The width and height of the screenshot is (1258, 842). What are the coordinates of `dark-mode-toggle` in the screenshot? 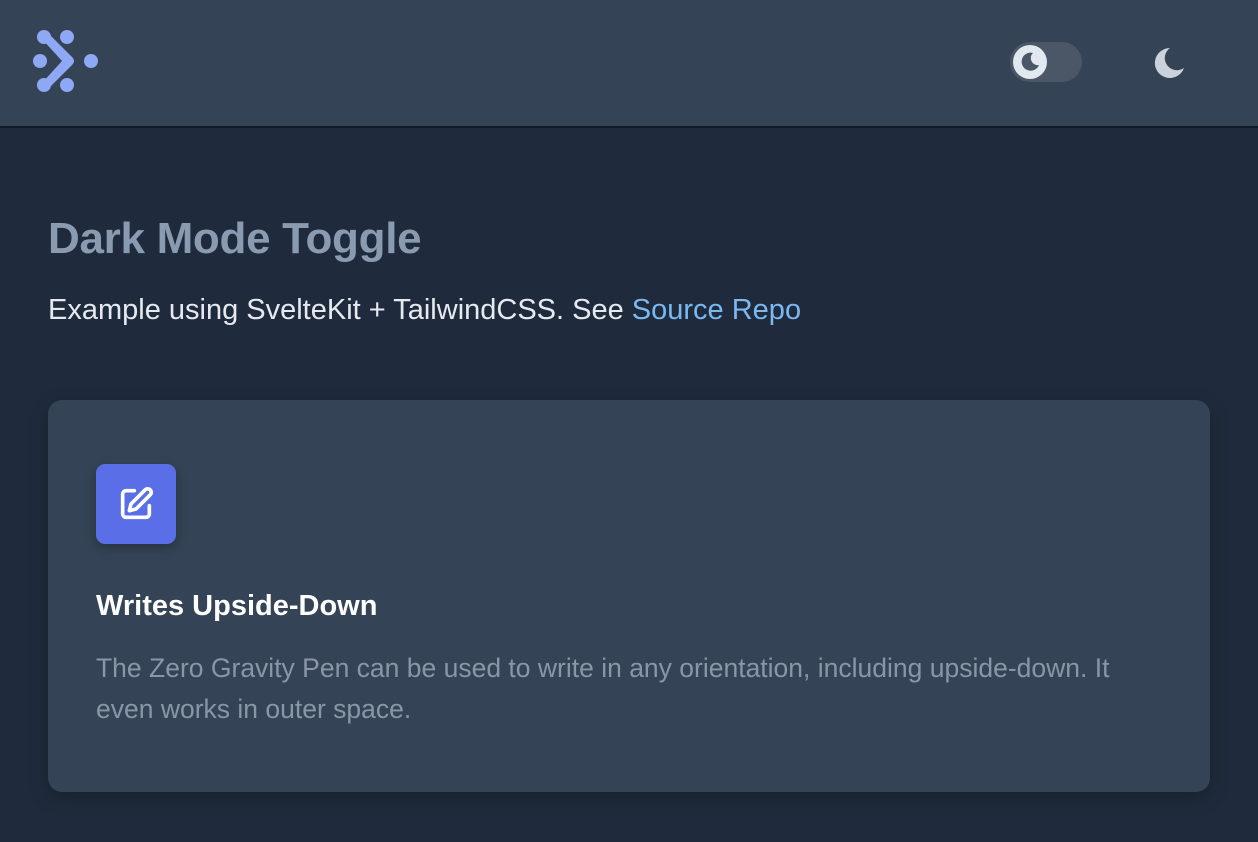 It's located at (1046, 62).